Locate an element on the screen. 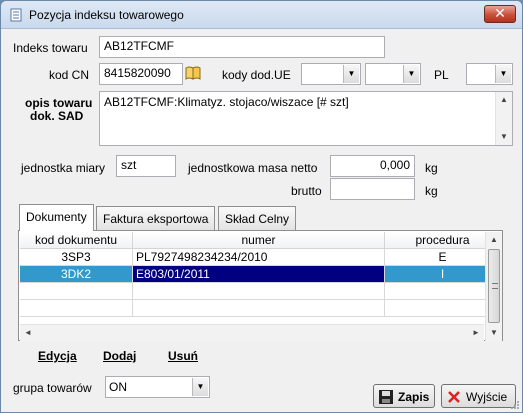 This screenshot has height=413, width=523. cell-procedura: E is located at coordinates (443, 257).